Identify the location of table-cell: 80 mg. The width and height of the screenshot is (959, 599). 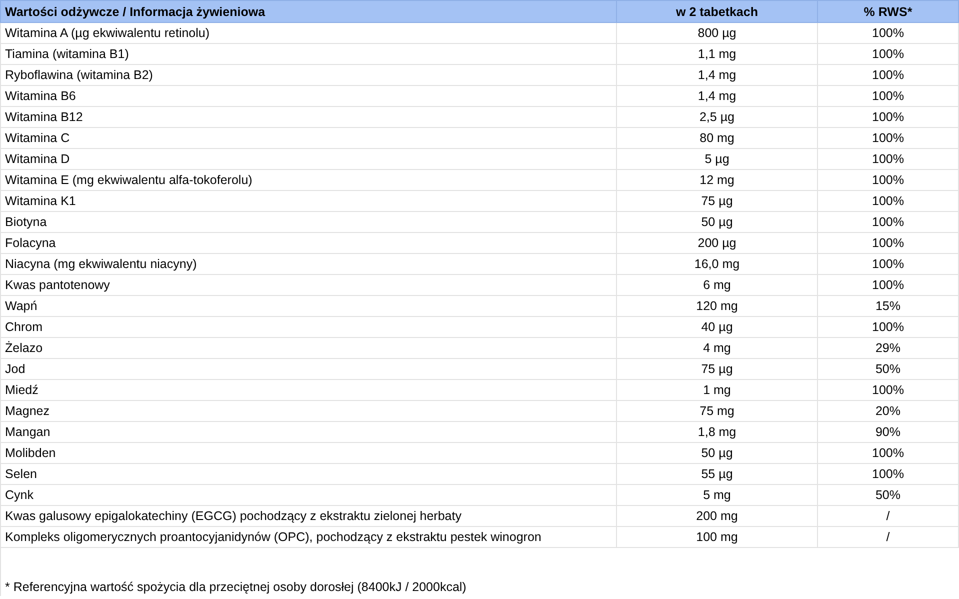
(717, 138).